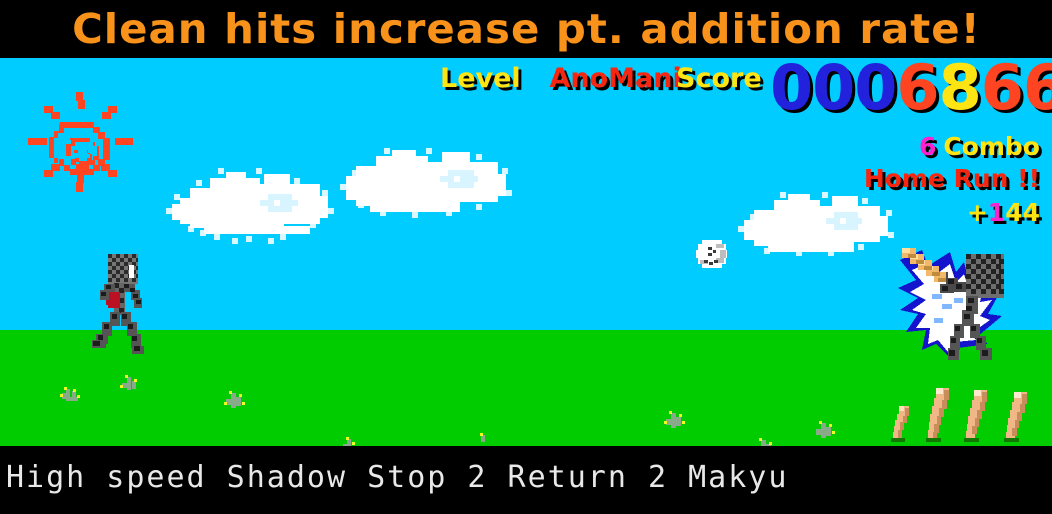 This screenshot has width=1052, height=514. Describe the element at coordinates (960, 91) in the screenshot. I see `hud-score-digit-2: 8` at that location.